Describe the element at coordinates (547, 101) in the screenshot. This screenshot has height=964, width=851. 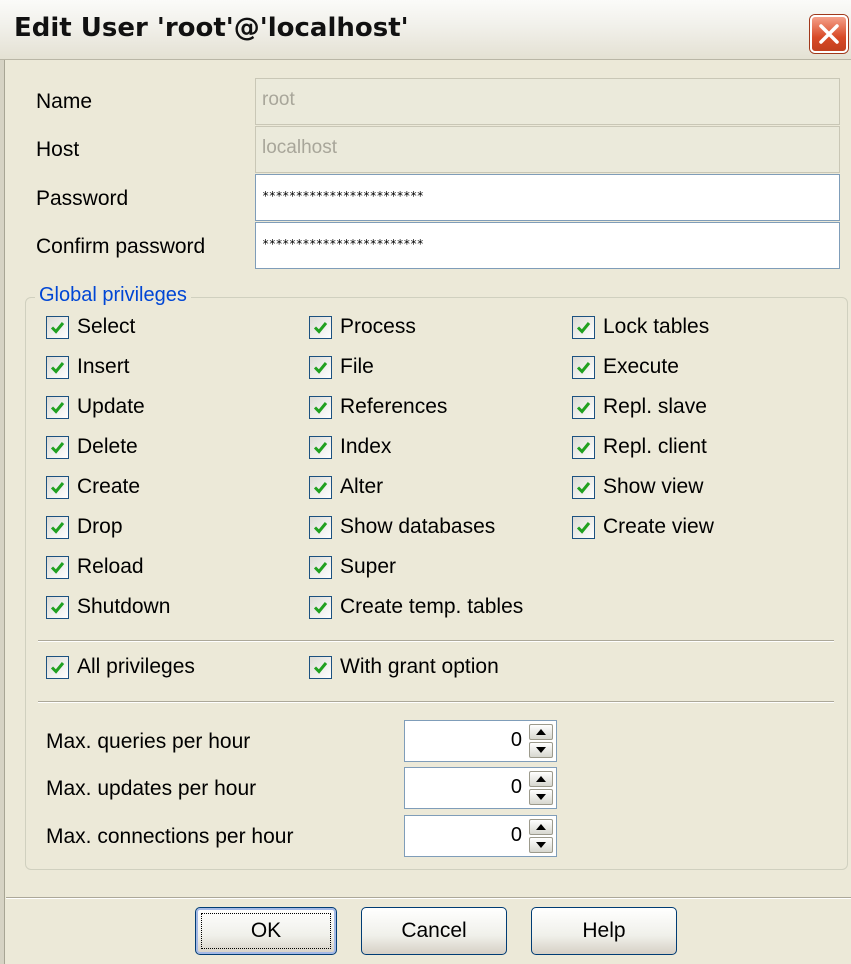
I see `name-field: root` at that location.